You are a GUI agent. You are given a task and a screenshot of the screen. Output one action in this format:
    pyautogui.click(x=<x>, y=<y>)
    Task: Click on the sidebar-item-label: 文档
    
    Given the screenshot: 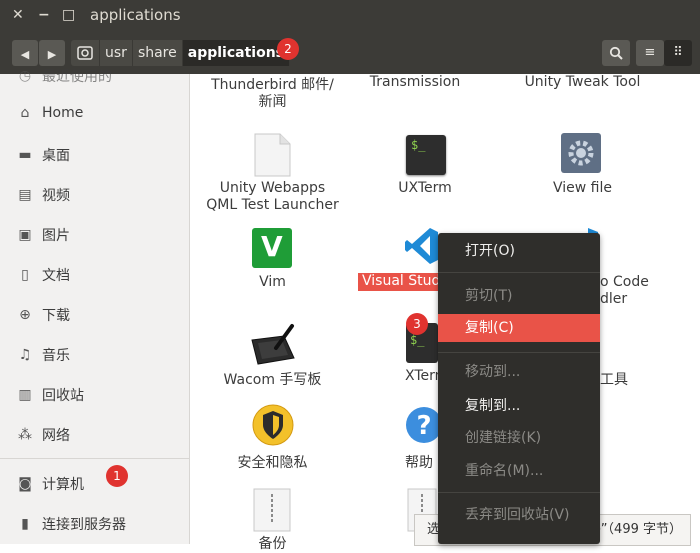 What is the action you would take?
    pyautogui.click(x=56, y=276)
    